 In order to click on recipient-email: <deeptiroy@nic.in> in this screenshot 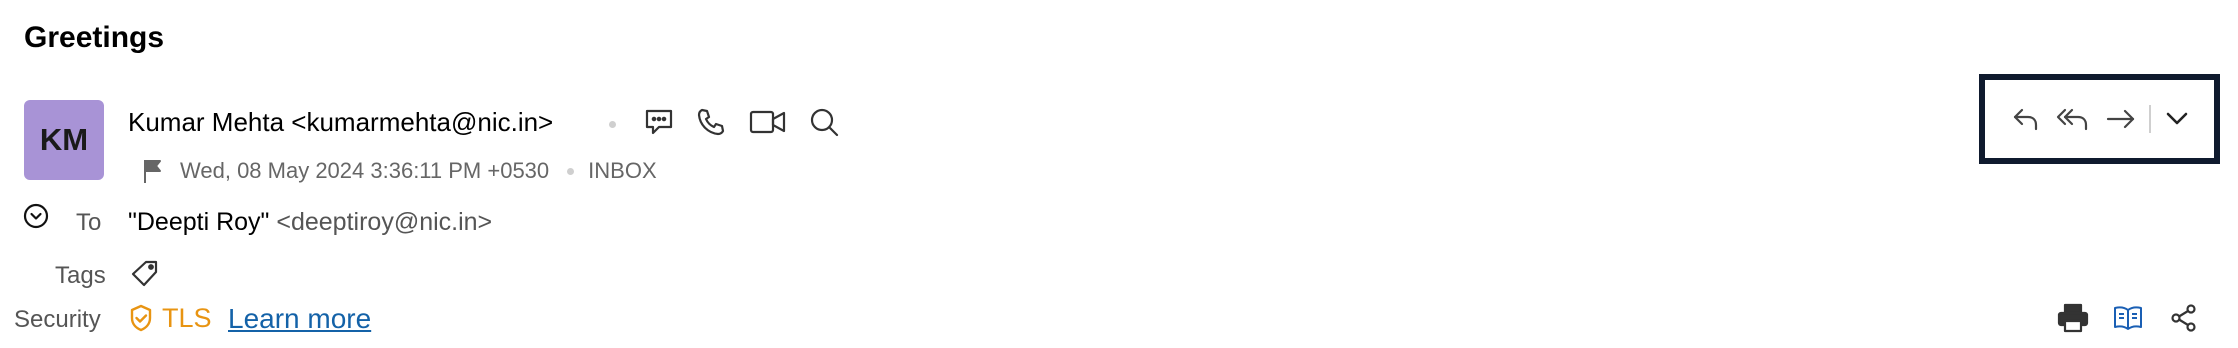, I will do `click(384, 222)`.